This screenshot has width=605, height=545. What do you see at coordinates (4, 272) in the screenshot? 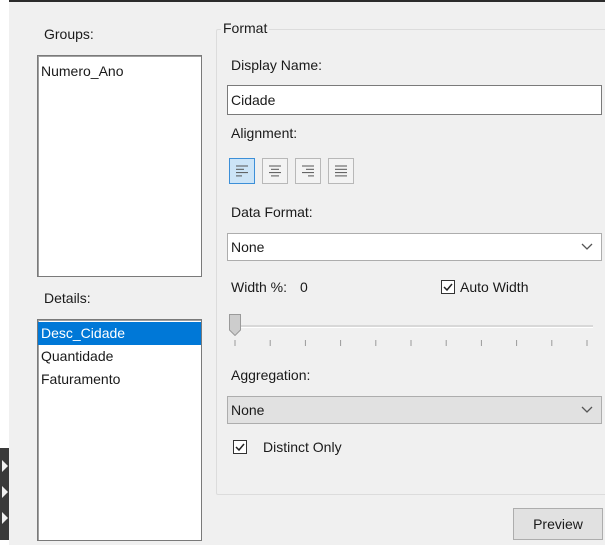
I see `side-panel-edge` at bounding box center [4, 272].